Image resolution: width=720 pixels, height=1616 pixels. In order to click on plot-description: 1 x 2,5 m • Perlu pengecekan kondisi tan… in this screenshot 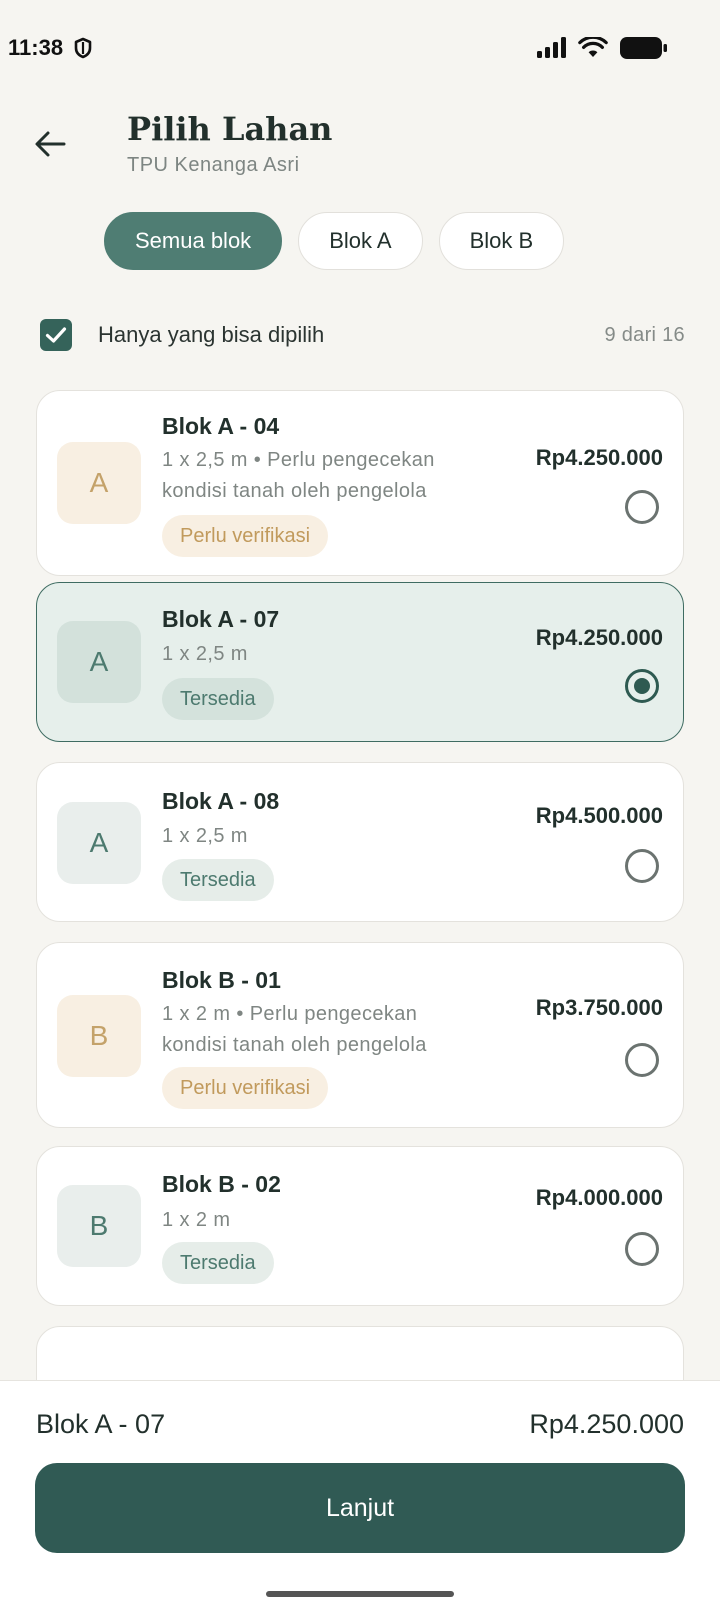, I will do `click(298, 475)`.